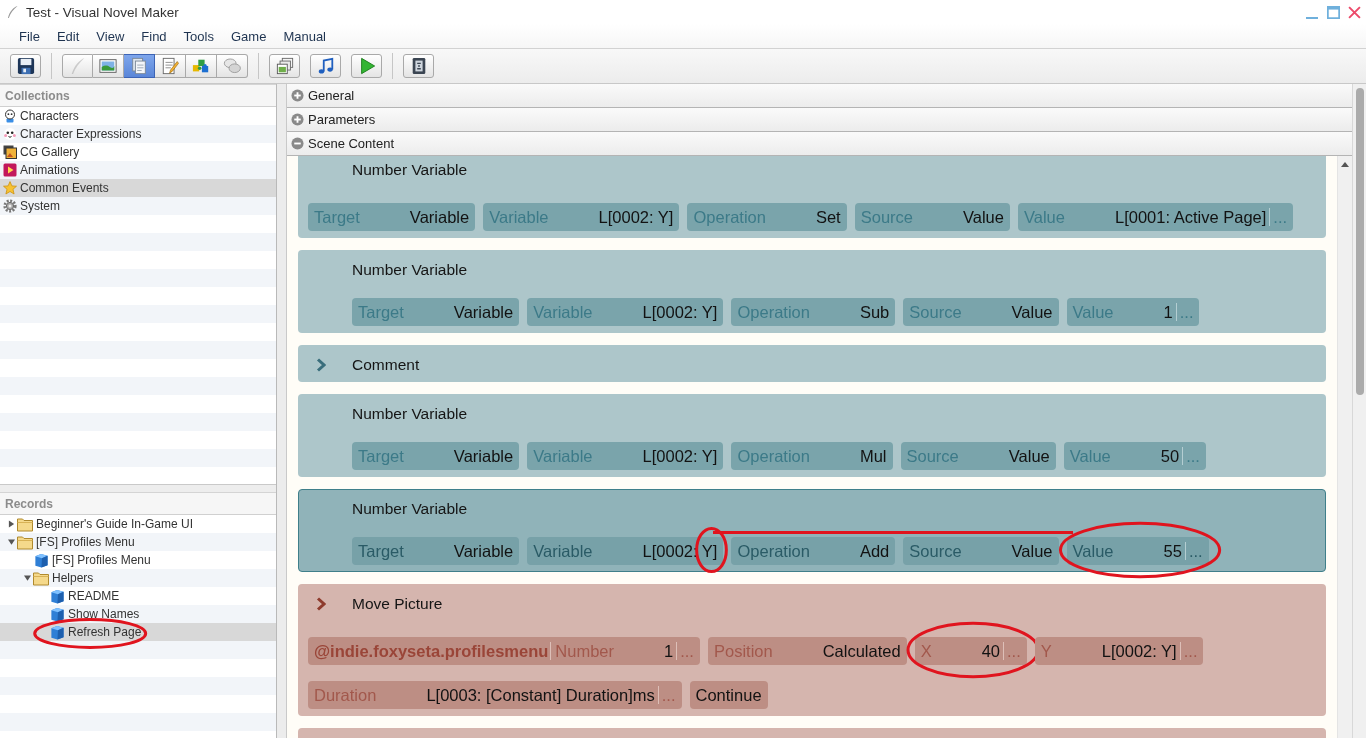 This screenshot has height=738, width=1366. Describe the element at coordinates (812, 650) in the screenshot. I see `command-card: Move Picture @indie.foxyseta.profilesmenu Number 1 ... Position Calculated X 40 ... Y L[0002: Y] ... Duration L[0003: [Constant] Duration]ms ... Continue` at that location.